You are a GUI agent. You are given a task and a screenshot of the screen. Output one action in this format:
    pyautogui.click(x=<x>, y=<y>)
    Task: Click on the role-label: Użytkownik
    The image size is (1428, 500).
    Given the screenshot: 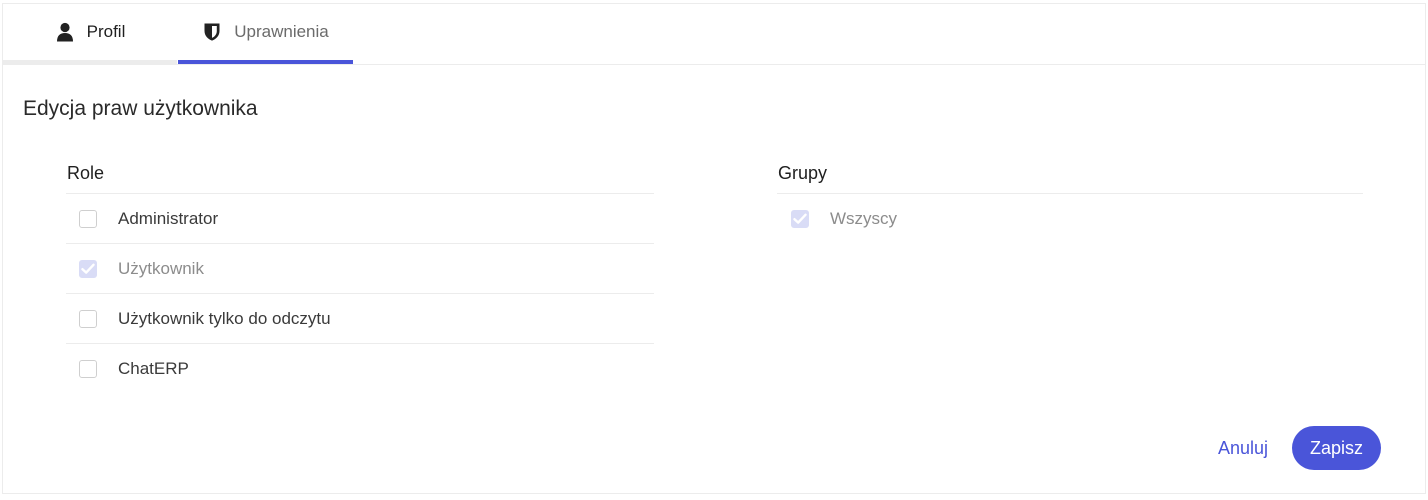 What is the action you would take?
    pyautogui.click(x=161, y=268)
    